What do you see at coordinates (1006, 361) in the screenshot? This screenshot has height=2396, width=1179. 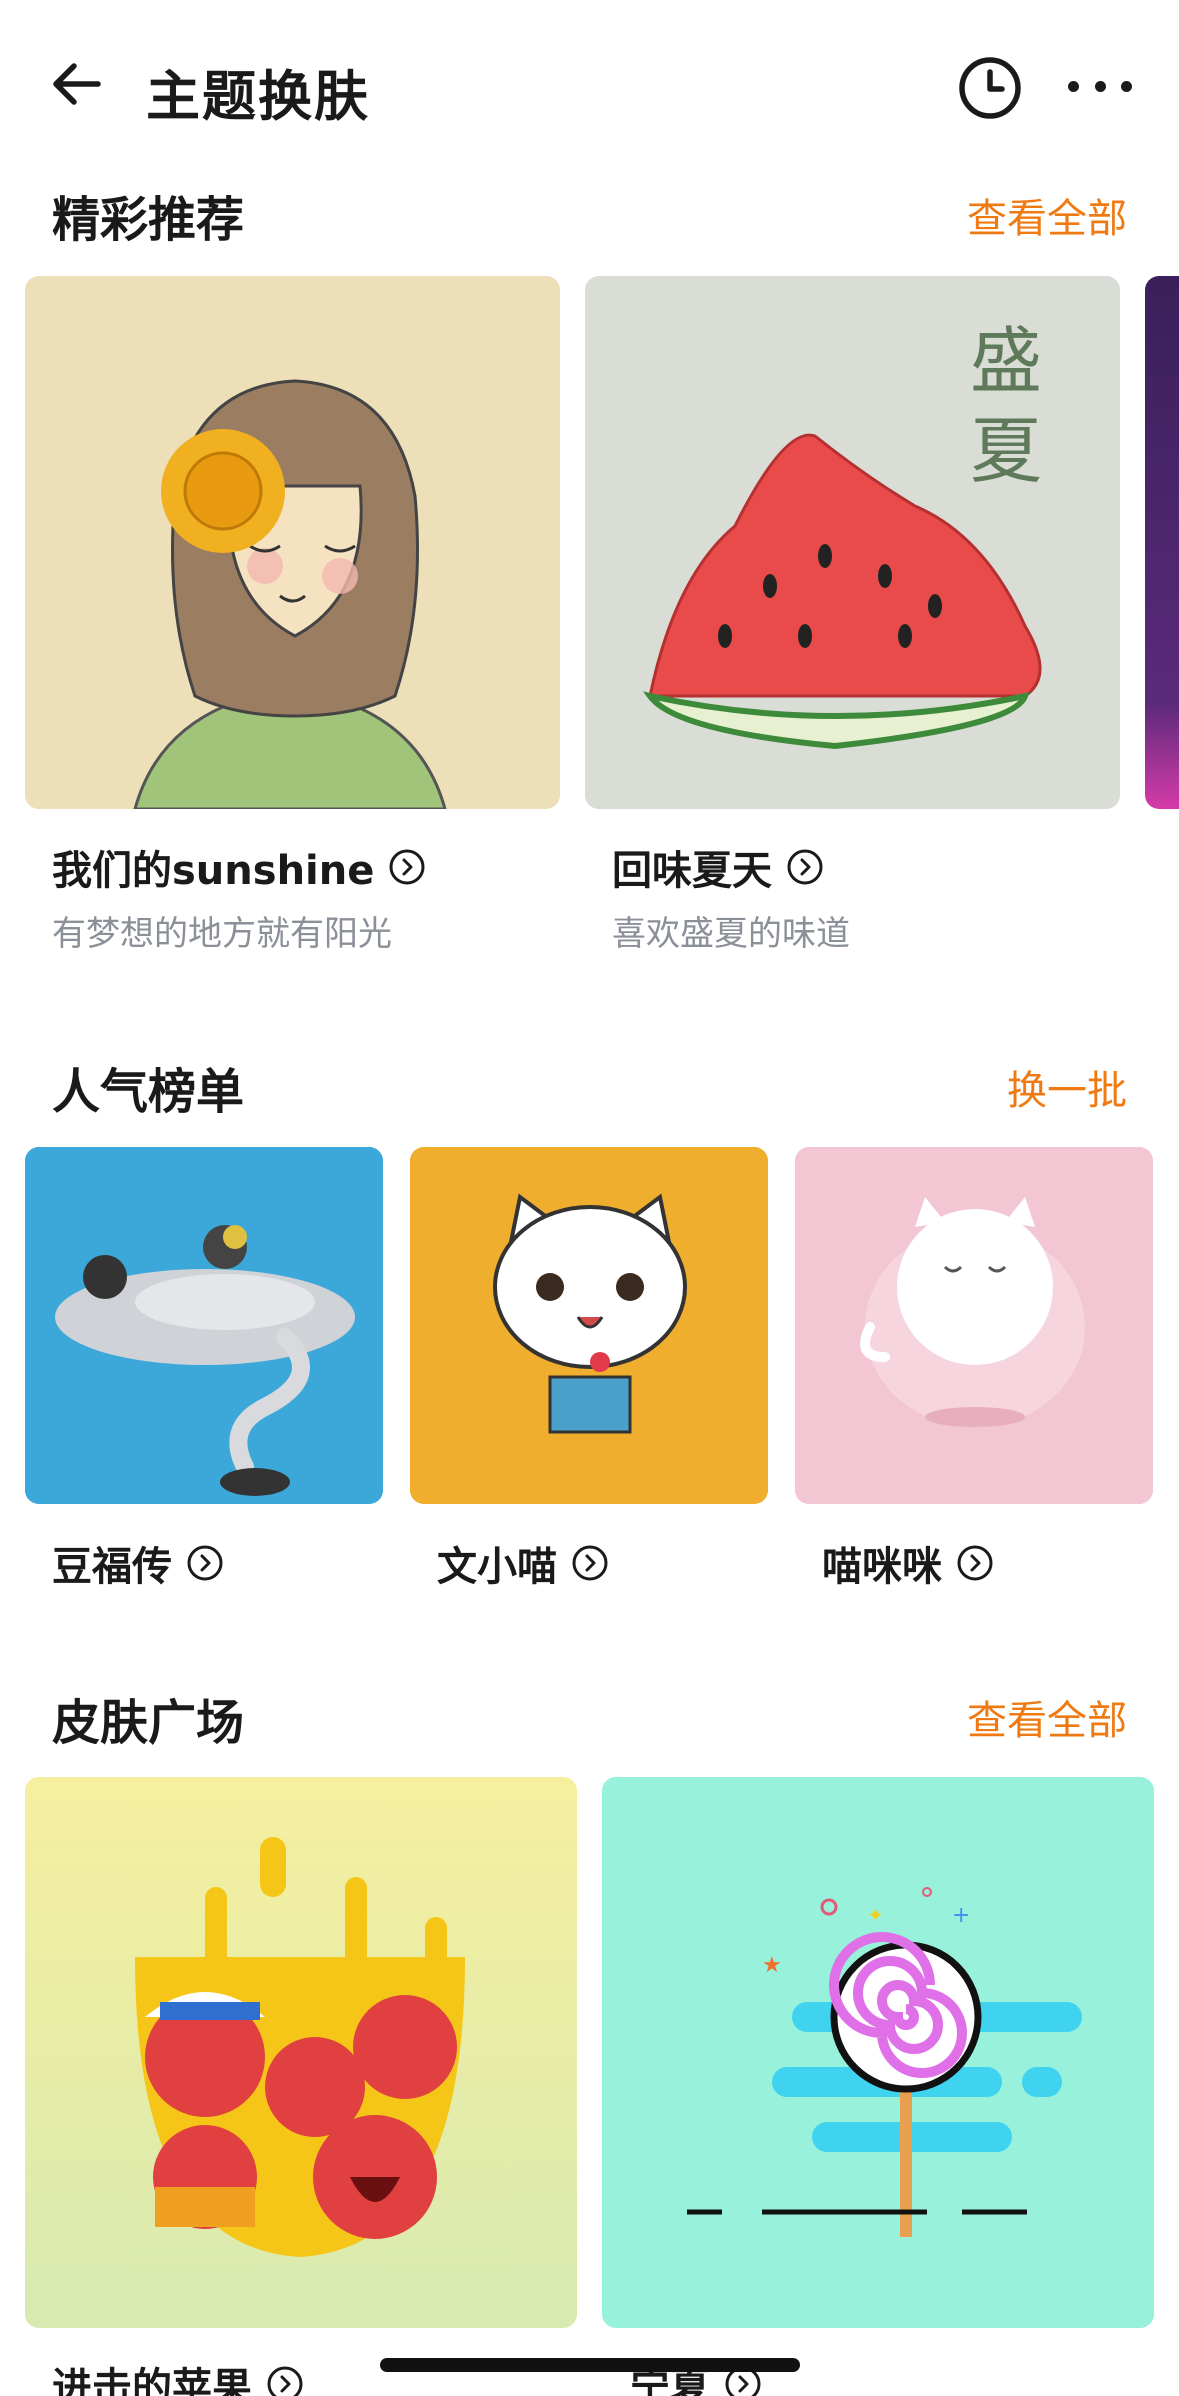 I see `summer-art-text-1: 盛` at bounding box center [1006, 361].